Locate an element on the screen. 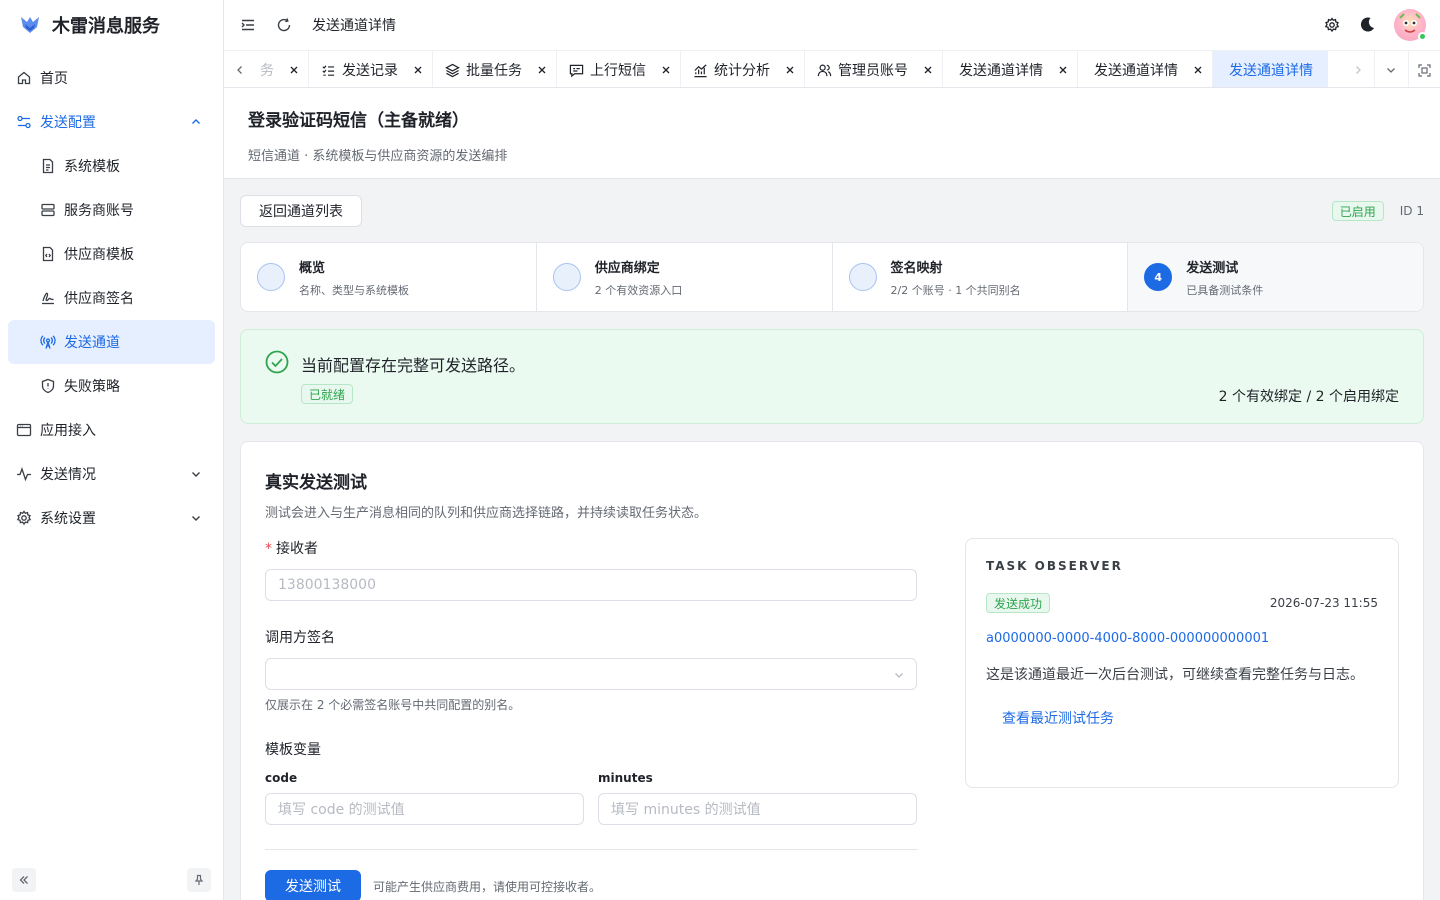  settings-flow-icon is located at coordinates (24, 122).